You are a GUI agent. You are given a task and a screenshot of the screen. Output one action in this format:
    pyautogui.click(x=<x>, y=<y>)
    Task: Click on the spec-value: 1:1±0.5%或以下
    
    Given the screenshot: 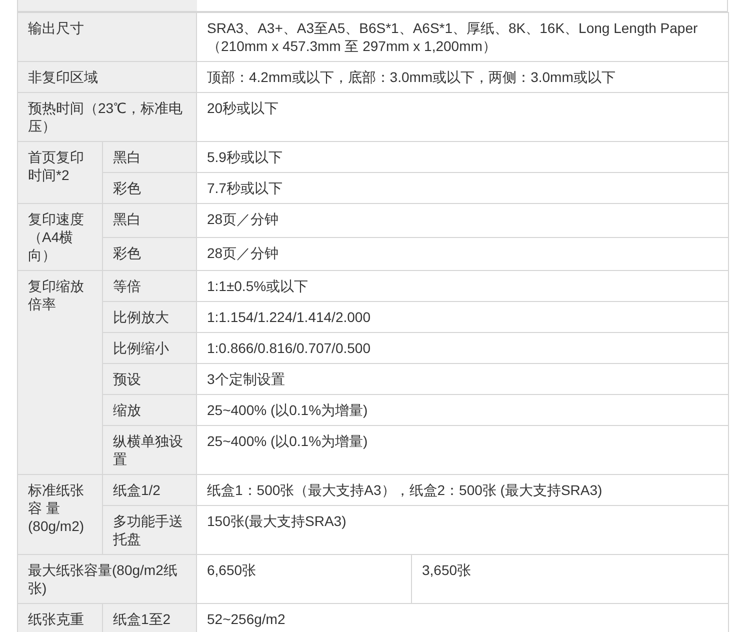 What is the action you would take?
    pyautogui.click(x=257, y=286)
    